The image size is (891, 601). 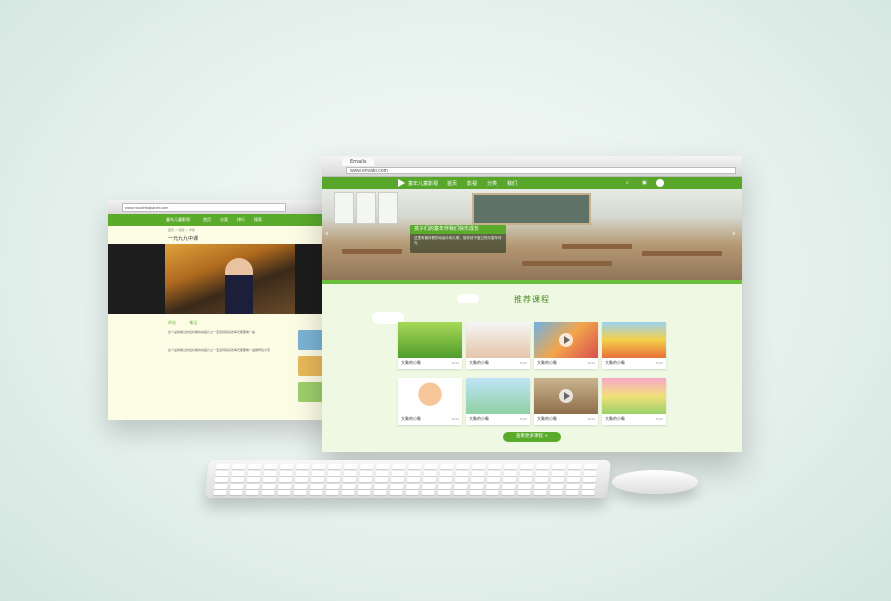 I want to click on classroom-window, so click(x=366, y=208).